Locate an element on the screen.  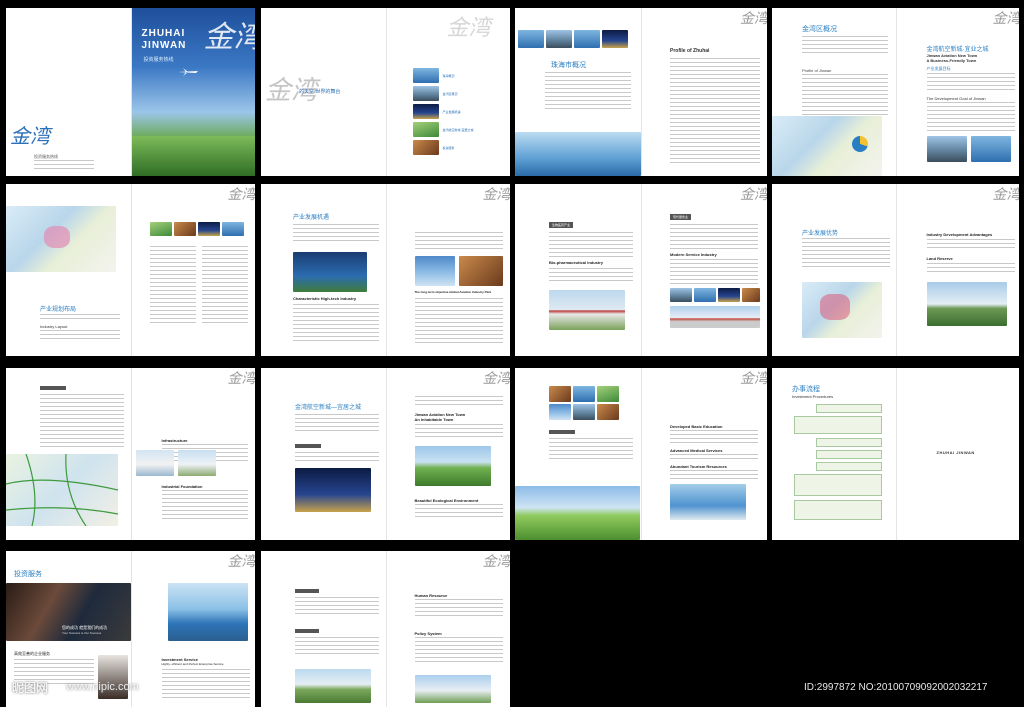
bio-tag: 生物医药产业 is located at coordinates (561, 225).